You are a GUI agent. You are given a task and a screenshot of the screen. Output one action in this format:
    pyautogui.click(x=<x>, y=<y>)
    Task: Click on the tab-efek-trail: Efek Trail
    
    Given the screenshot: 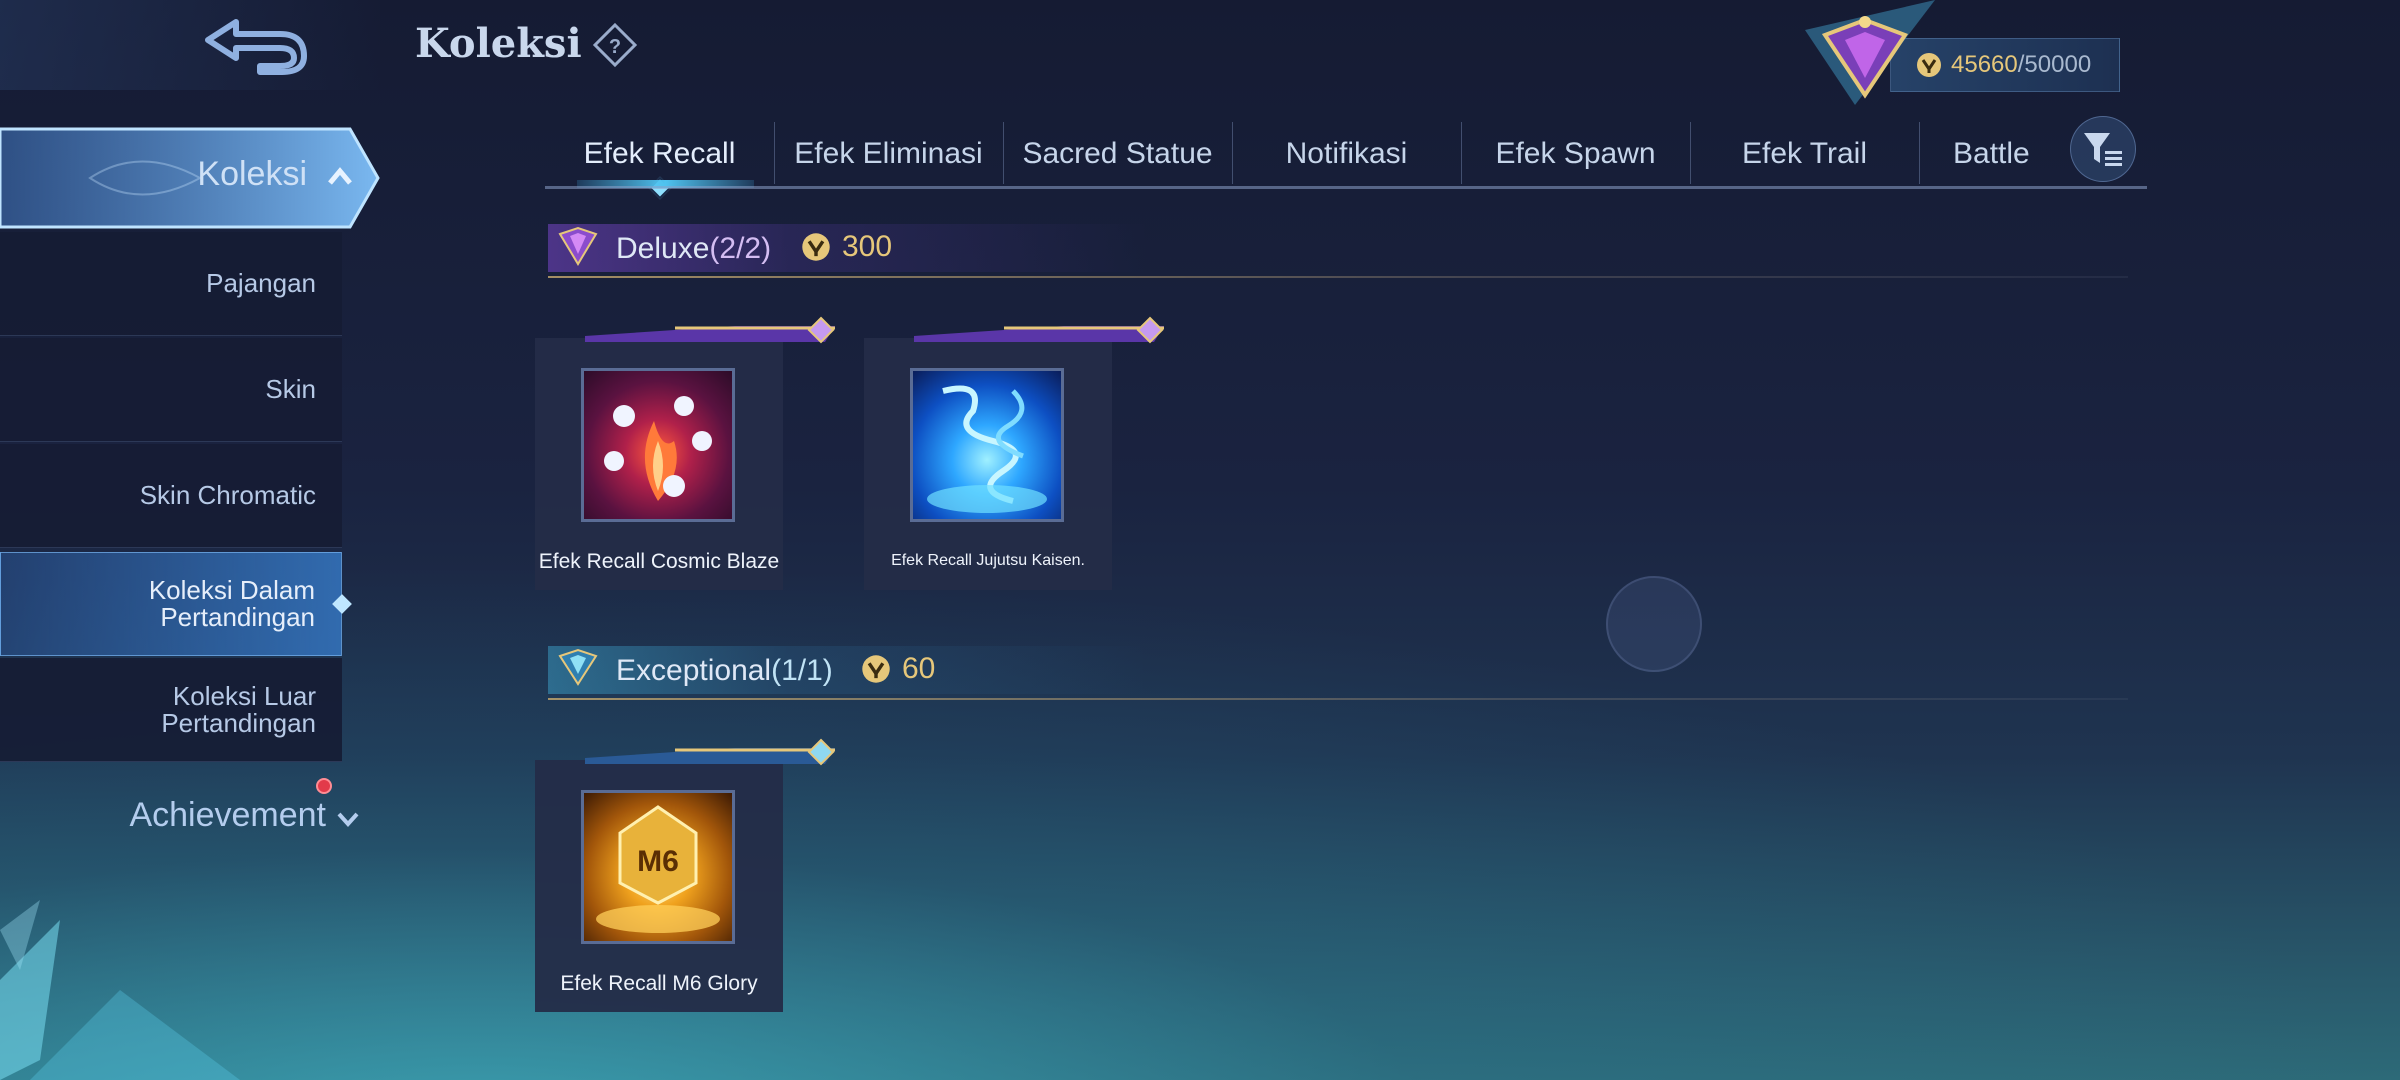 What is the action you would take?
    pyautogui.click(x=1804, y=154)
    